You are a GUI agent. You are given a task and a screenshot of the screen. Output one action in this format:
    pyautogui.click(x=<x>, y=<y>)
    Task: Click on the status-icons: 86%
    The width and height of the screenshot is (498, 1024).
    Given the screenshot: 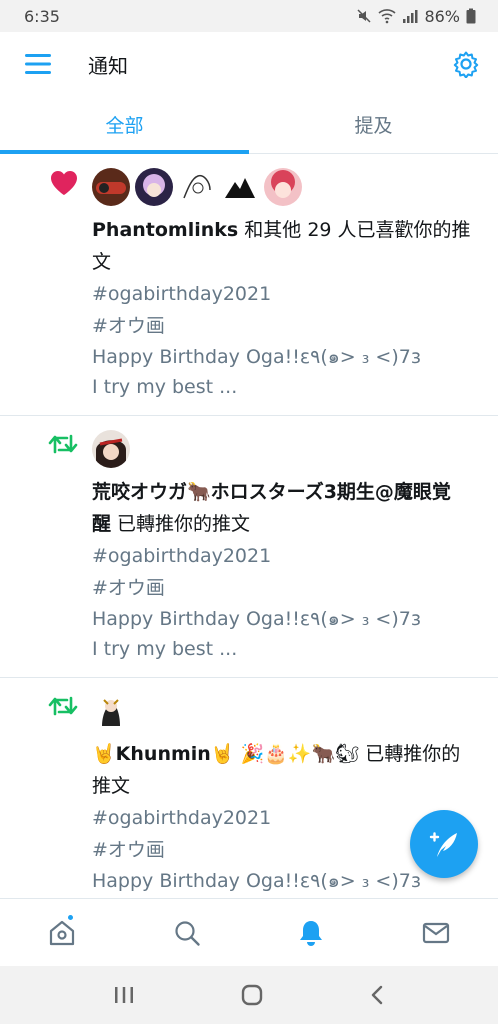 What is the action you would take?
    pyautogui.click(x=416, y=16)
    